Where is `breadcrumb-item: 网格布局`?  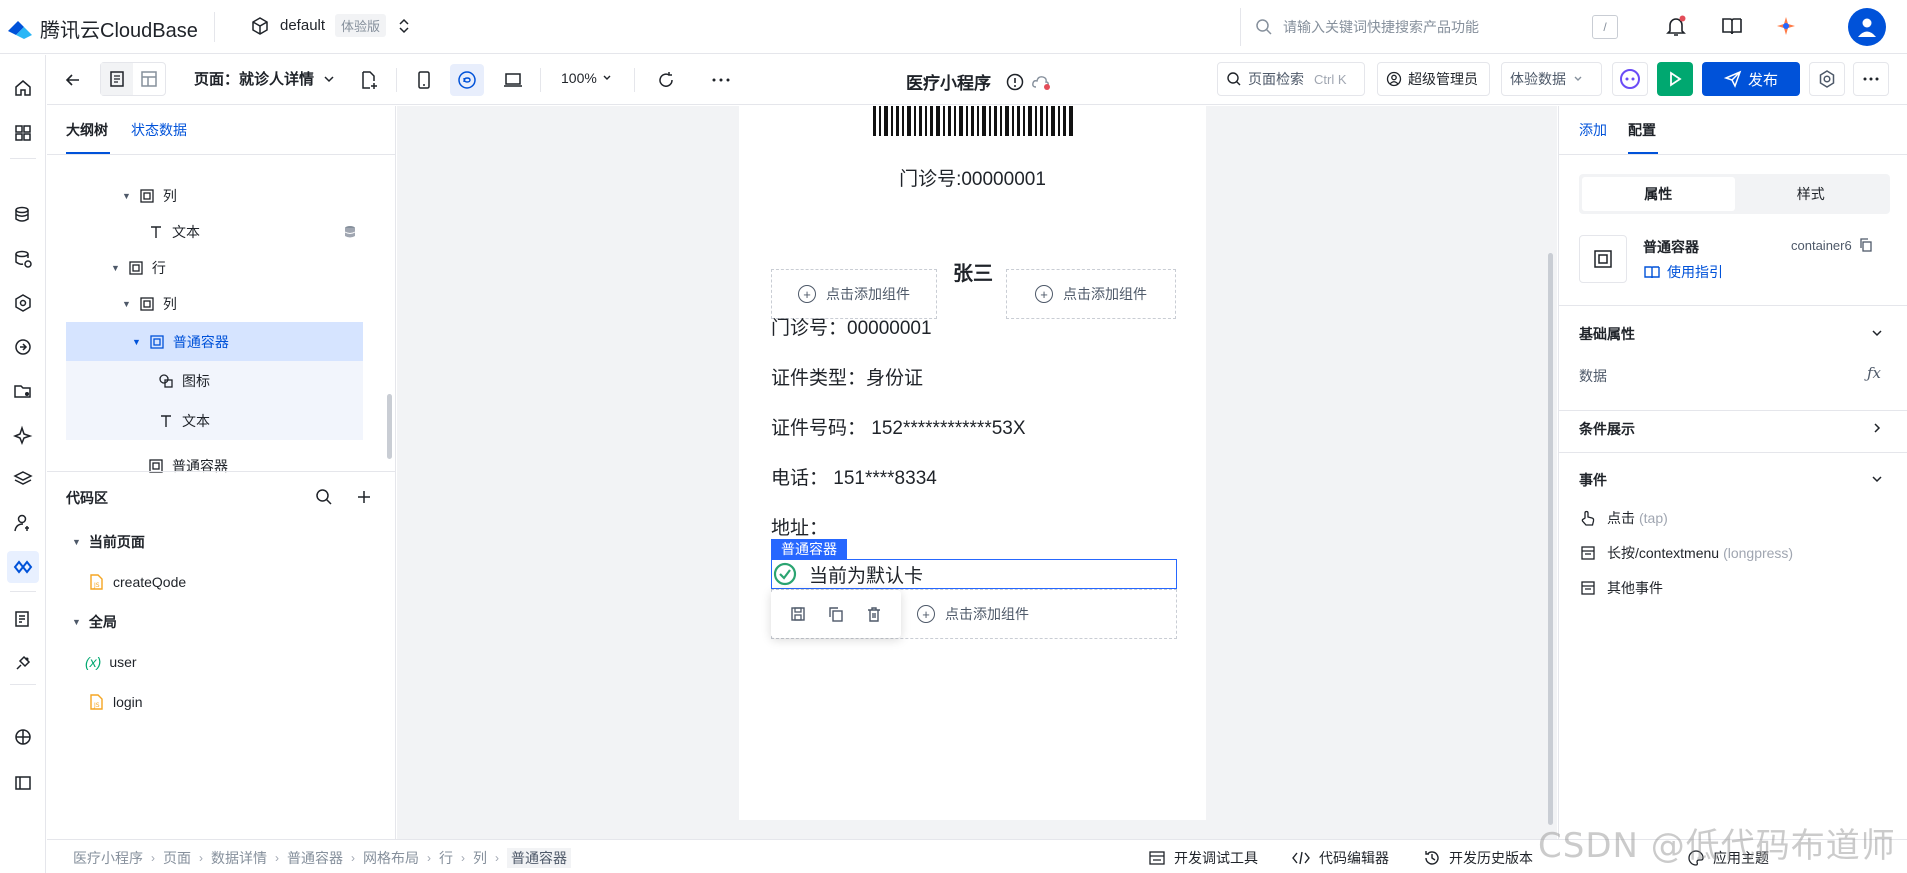 breadcrumb-item: 网格布局 is located at coordinates (391, 858).